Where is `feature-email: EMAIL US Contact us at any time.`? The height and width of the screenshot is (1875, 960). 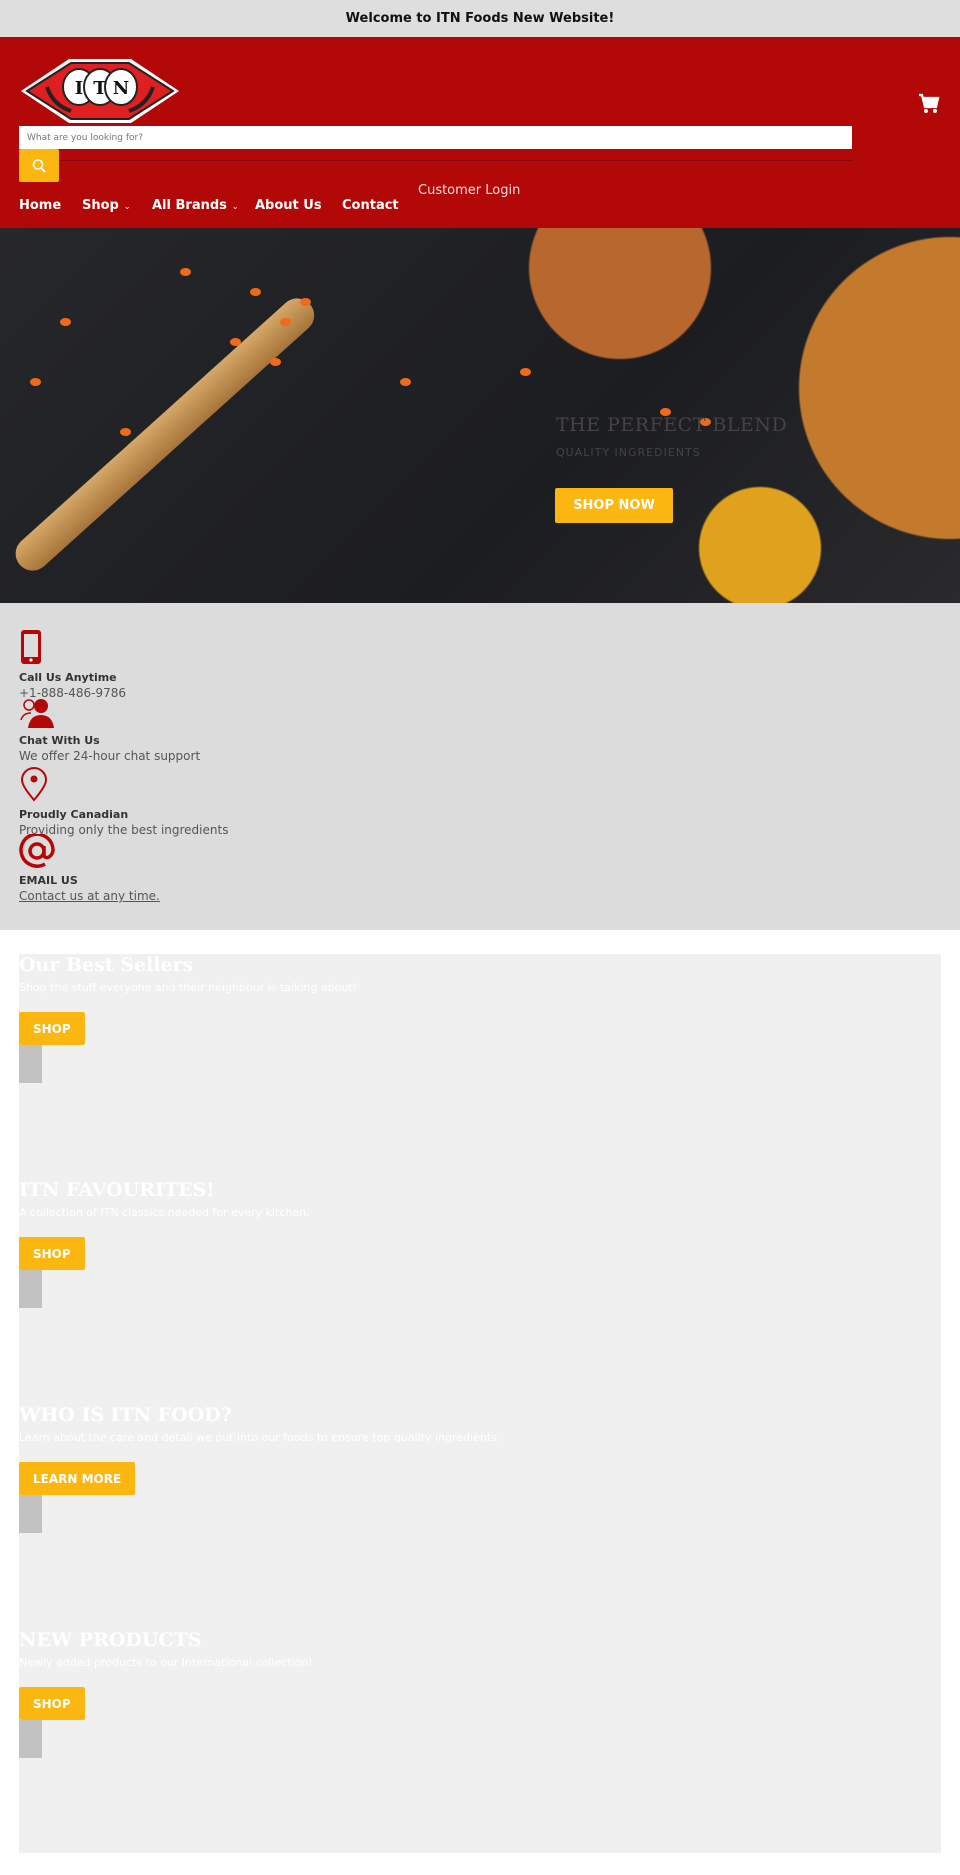
feature-email: EMAIL US Contact us at any time. is located at coordinates (89, 867).